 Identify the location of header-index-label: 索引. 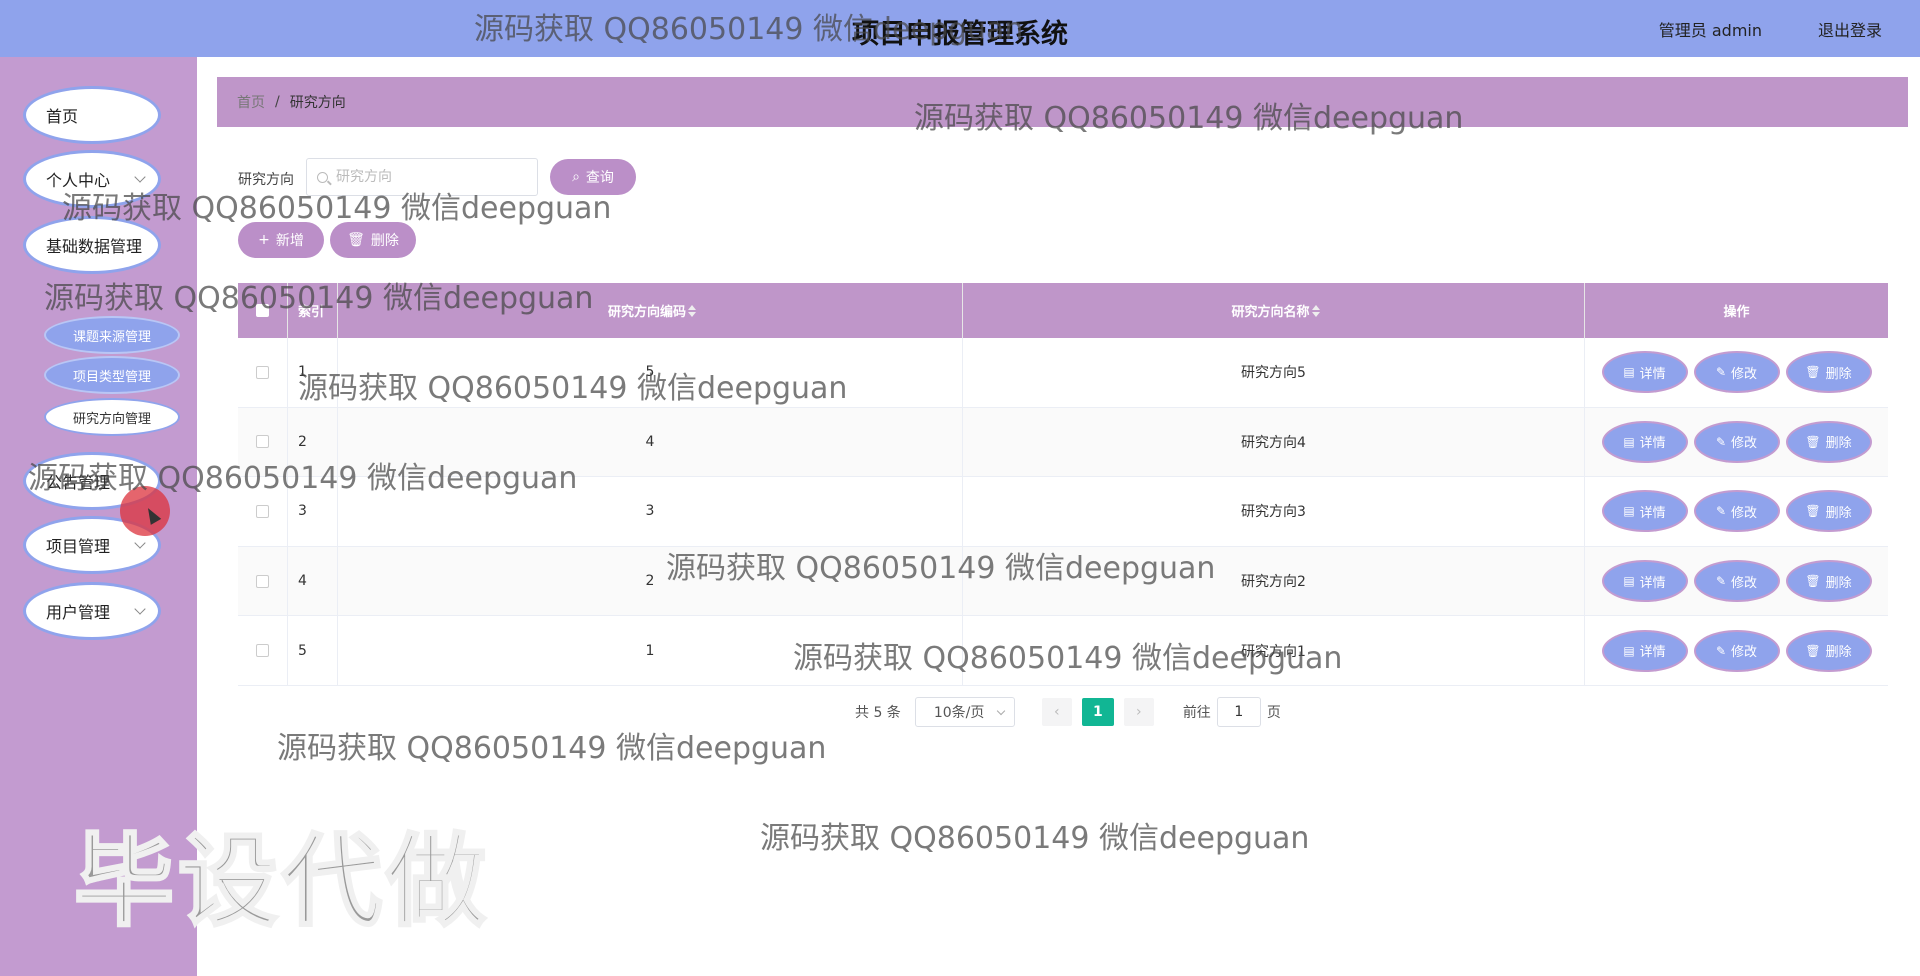
(311, 312).